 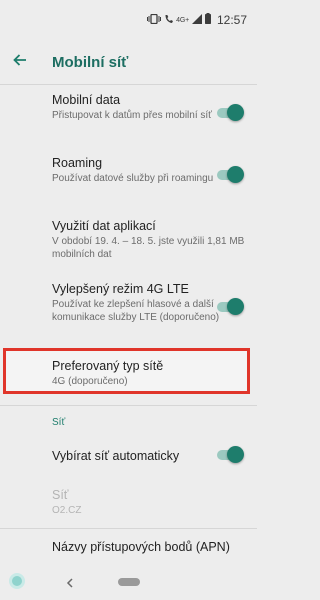 What do you see at coordinates (128, 405) in the screenshot?
I see `section-divider` at bounding box center [128, 405].